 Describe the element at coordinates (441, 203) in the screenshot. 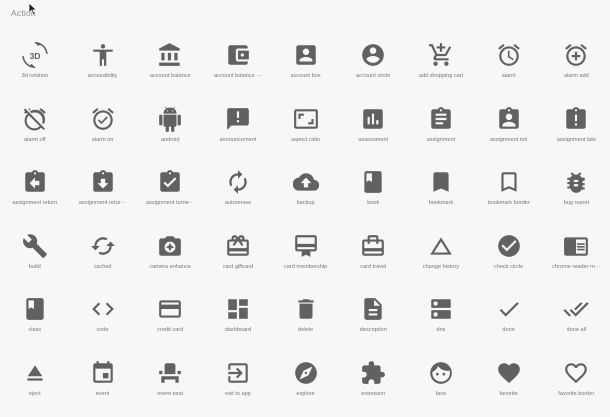

I see `icon-label: bookmark` at that location.